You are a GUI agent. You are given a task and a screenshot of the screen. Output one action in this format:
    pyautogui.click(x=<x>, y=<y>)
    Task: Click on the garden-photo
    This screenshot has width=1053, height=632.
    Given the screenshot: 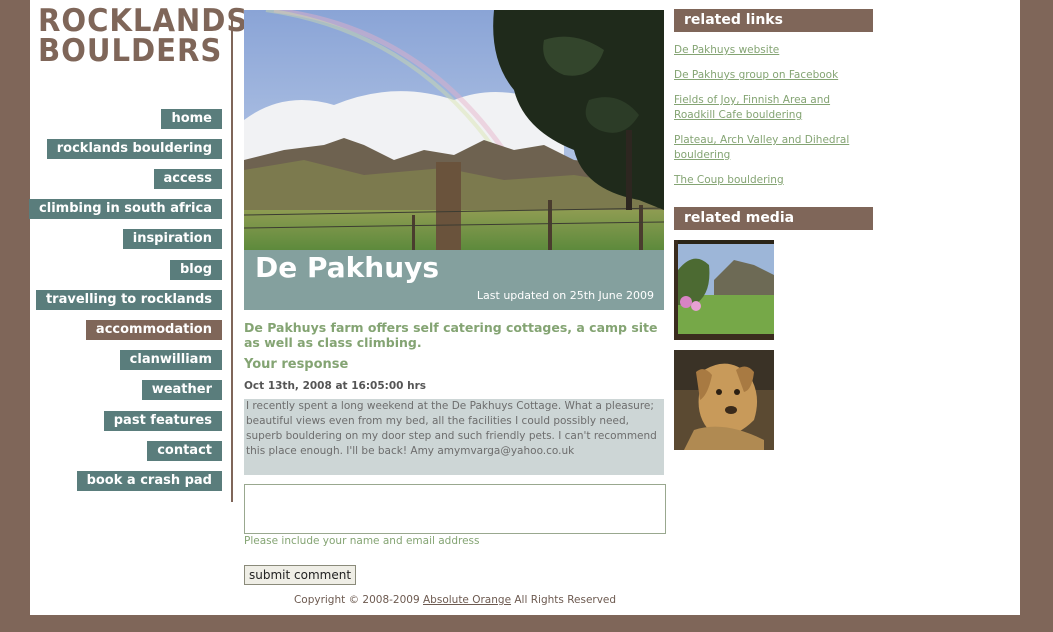 What is the action you would take?
    pyautogui.click(x=724, y=290)
    